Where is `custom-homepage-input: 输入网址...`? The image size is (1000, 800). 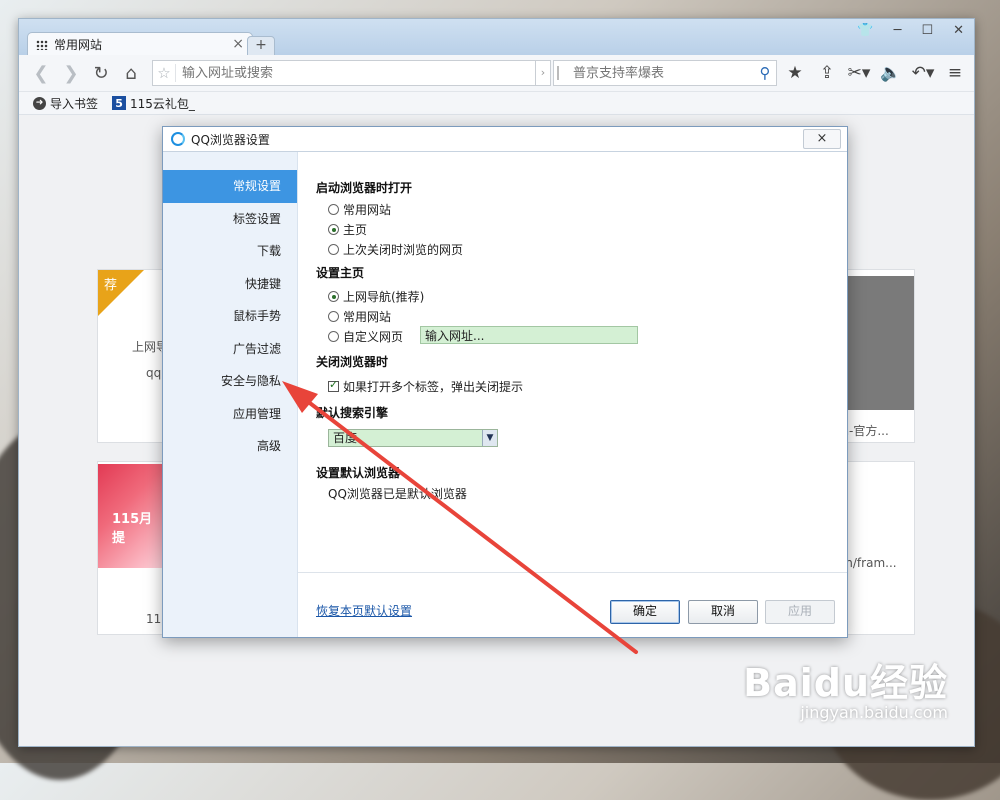 custom-homepage-input: 输入网址... is located at coordinates (529, 335).